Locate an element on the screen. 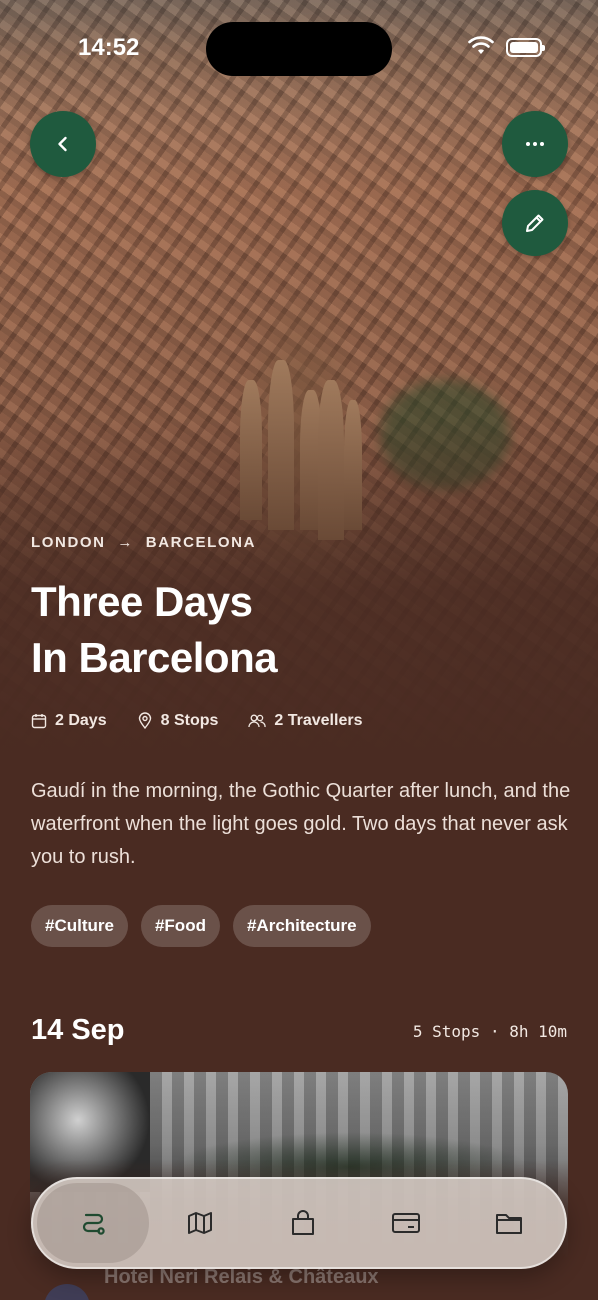 The height and width of the screenshot is (1300, 598). tag-food: #Food is located at coordinates (180, 926).